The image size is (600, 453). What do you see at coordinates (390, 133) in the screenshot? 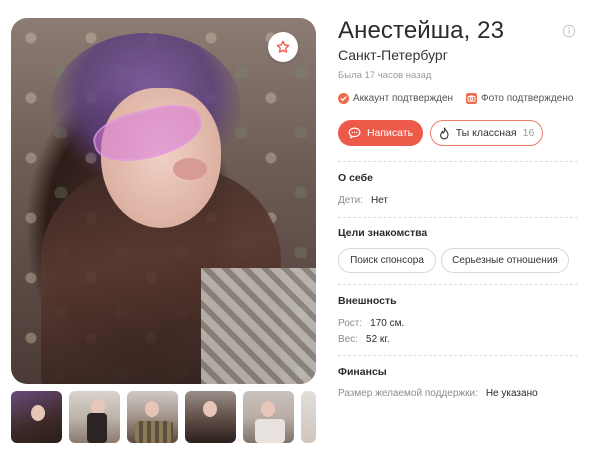
I see `write-message-label: Написать` at bounding box center [390, 133].